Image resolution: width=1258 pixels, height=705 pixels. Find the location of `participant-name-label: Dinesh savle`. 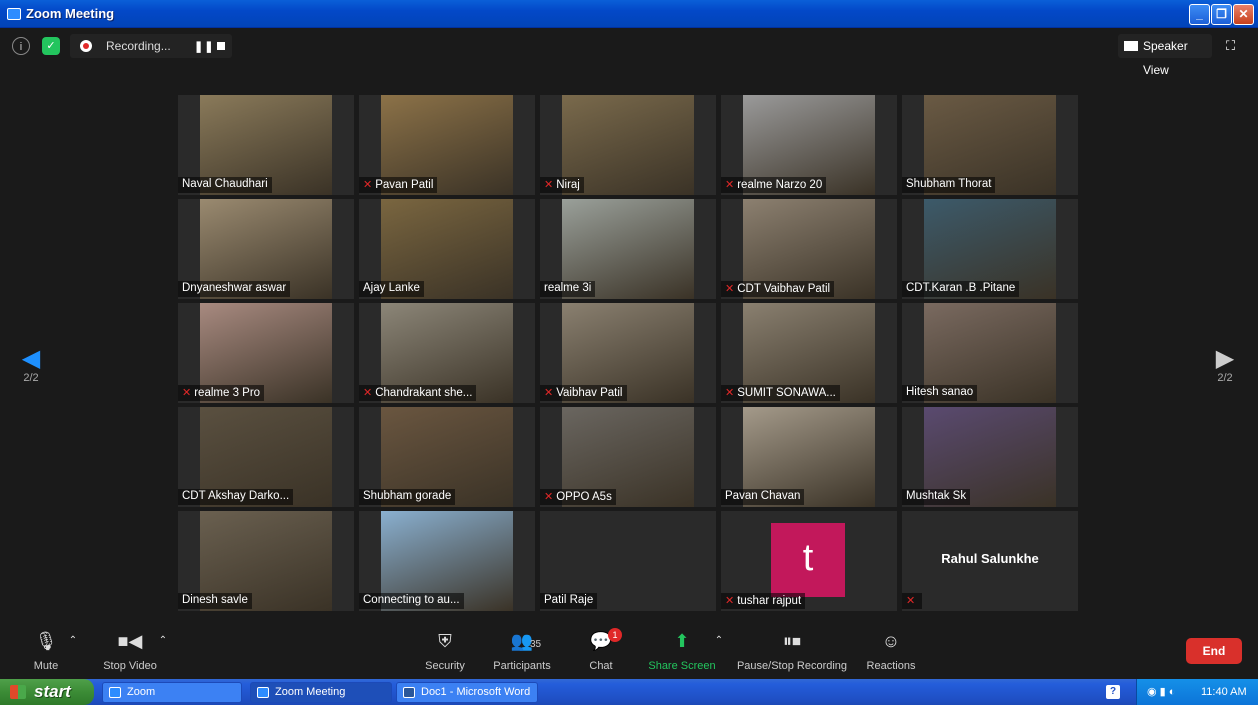

participant-name-label: Dinesh savle is located at coordinates (215, 600).